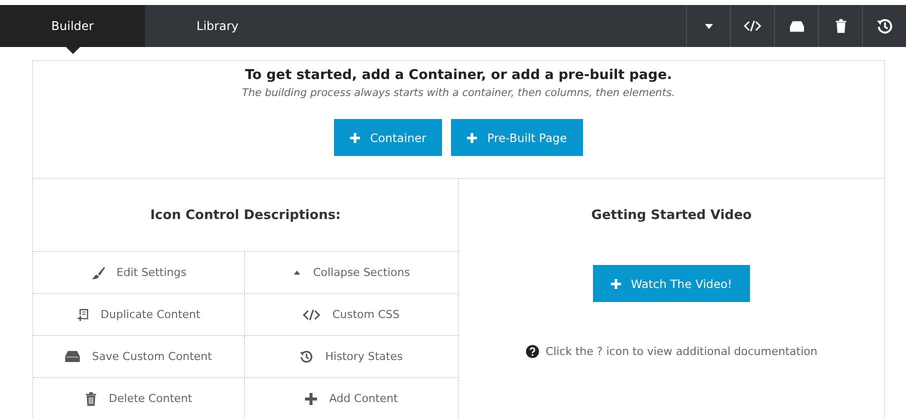 This screenshot has width=906, height=418. I want to click on duplicate-icon, so click(82, 315).